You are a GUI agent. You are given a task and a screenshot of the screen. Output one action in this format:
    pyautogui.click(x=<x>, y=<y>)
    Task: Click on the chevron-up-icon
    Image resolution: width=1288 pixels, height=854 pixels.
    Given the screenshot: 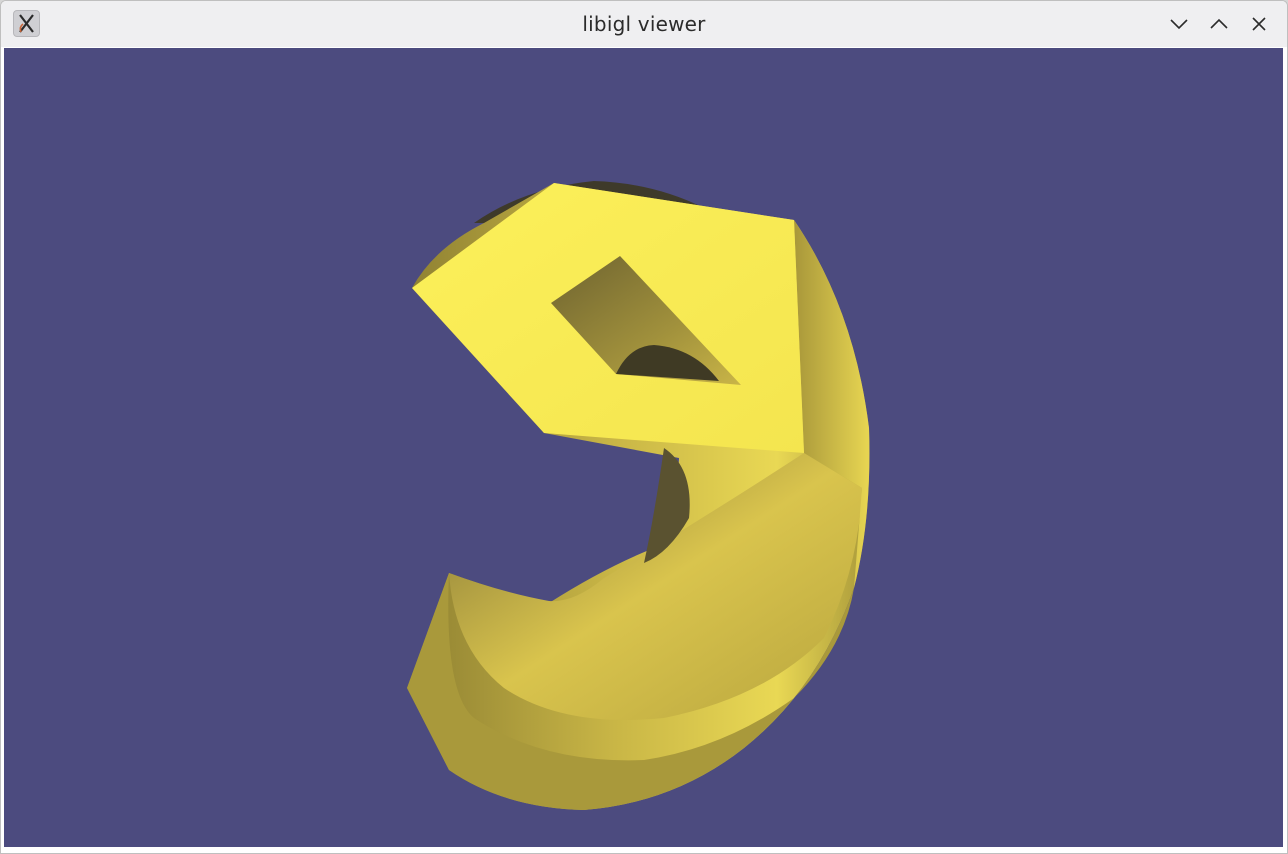 What is the action you would take?
    pyautogui.click(x=1219, y=24)
    